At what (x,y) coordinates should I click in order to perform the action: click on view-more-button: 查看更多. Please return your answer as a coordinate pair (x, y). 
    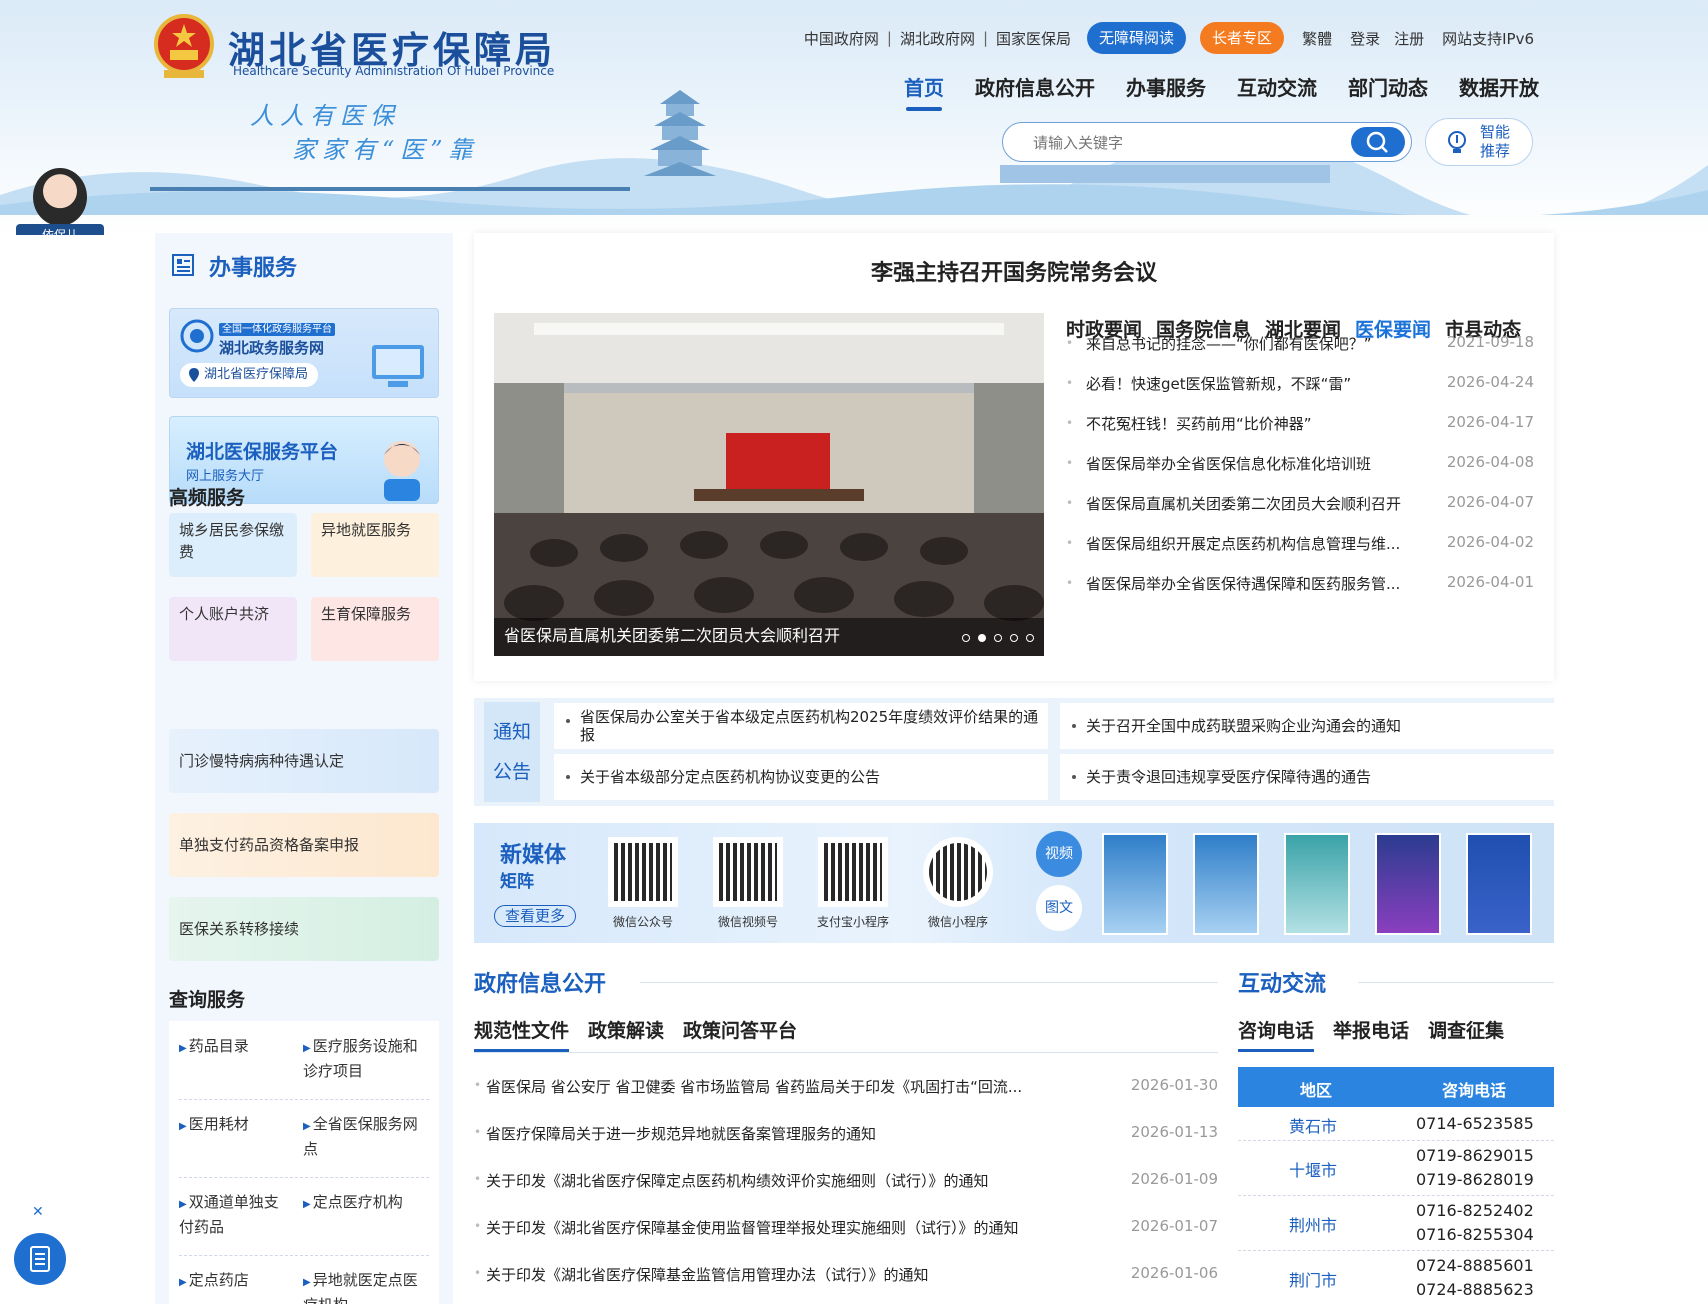
    Looking at the image, I should click on (535, 916).